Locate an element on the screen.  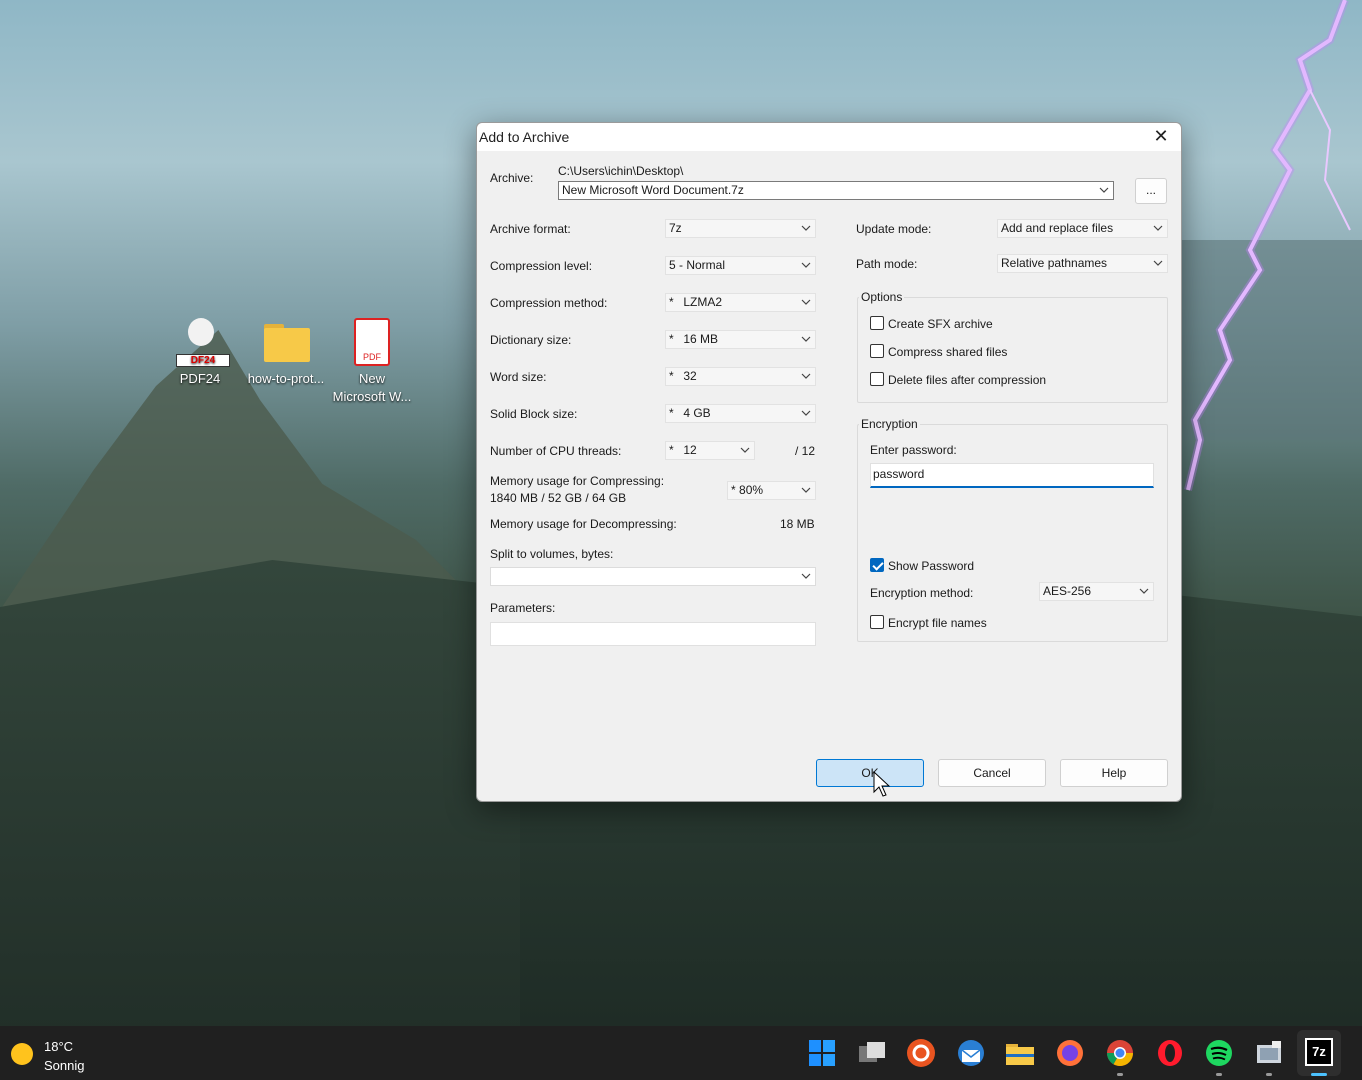
memory-decompress-label: Memory usage for Decompressing: is located at coordinates (583, 524).